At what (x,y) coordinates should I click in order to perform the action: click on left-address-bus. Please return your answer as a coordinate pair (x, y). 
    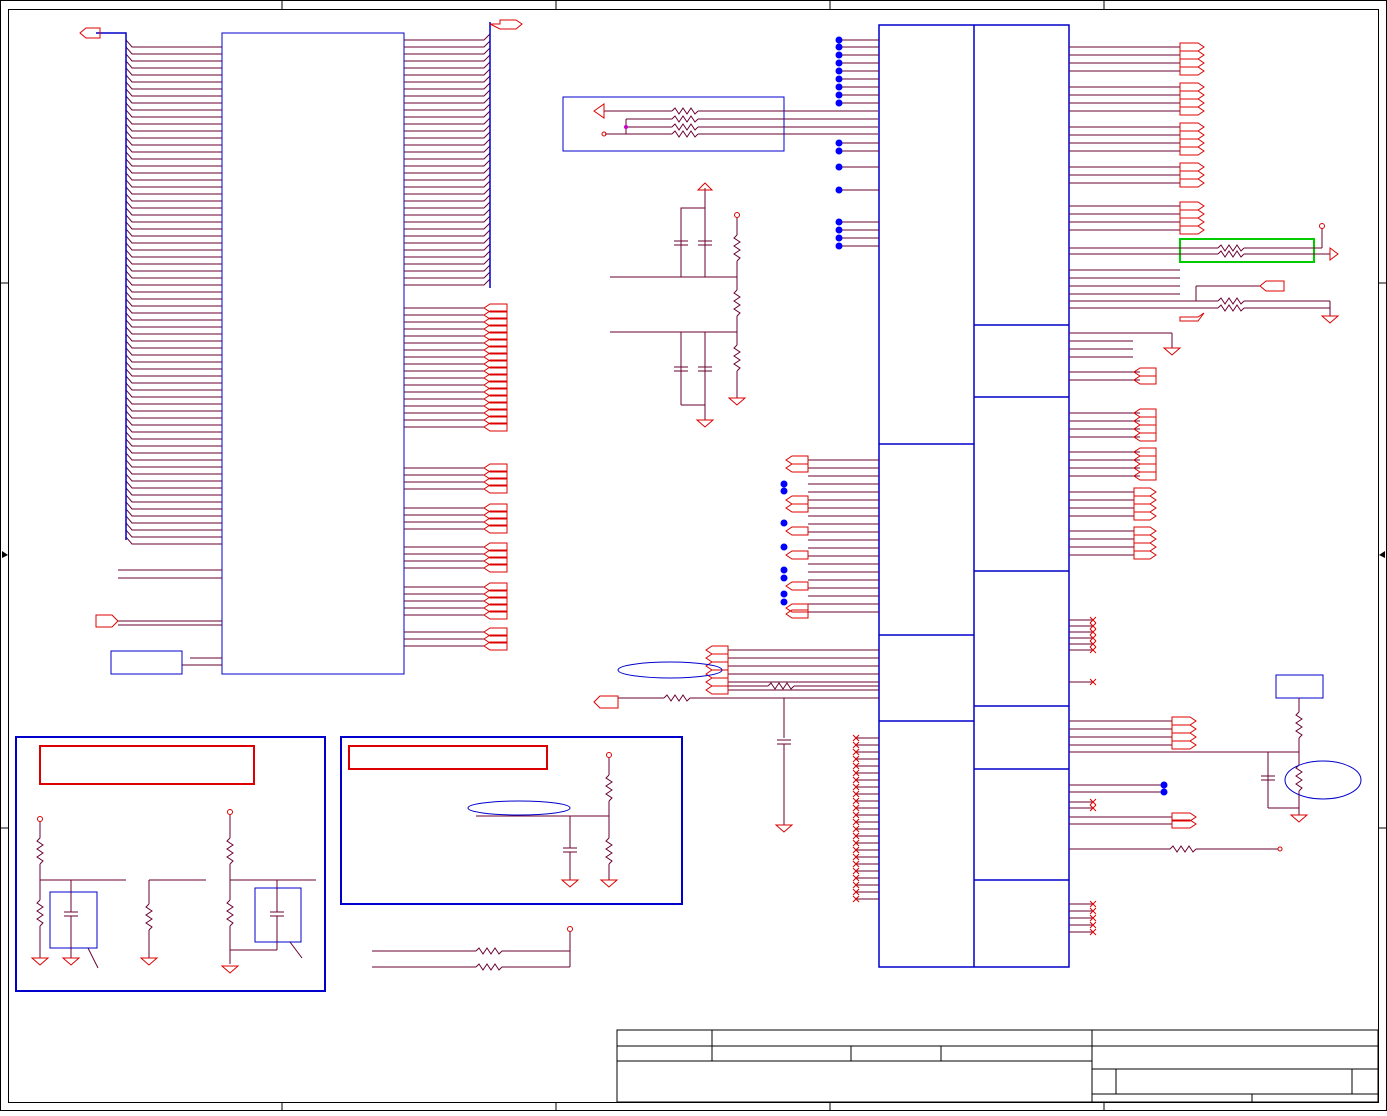
    Looking at the image, I should click on (173, 292).